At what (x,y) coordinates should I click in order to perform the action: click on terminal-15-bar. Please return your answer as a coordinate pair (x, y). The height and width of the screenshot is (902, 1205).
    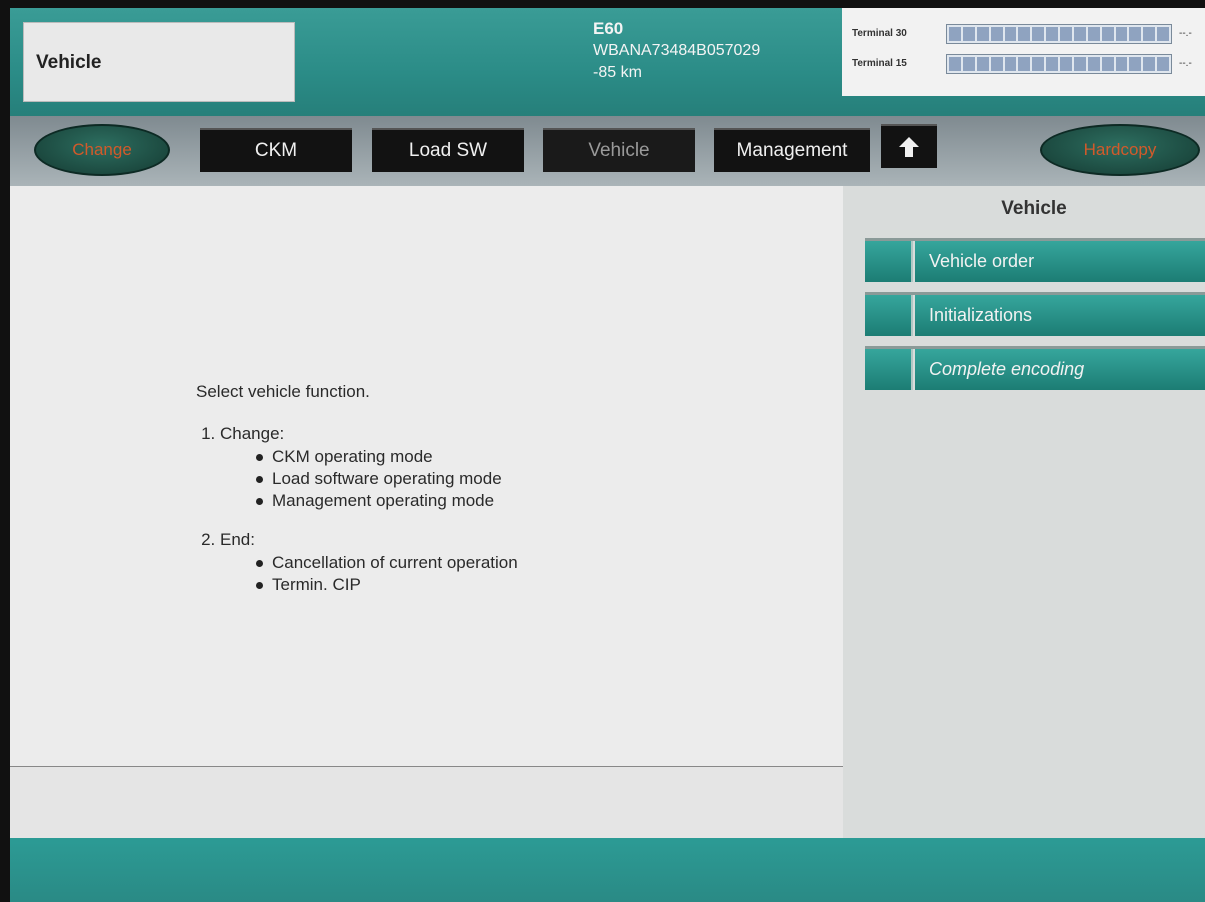
    Looking at the image, I should click on (1059, 64).